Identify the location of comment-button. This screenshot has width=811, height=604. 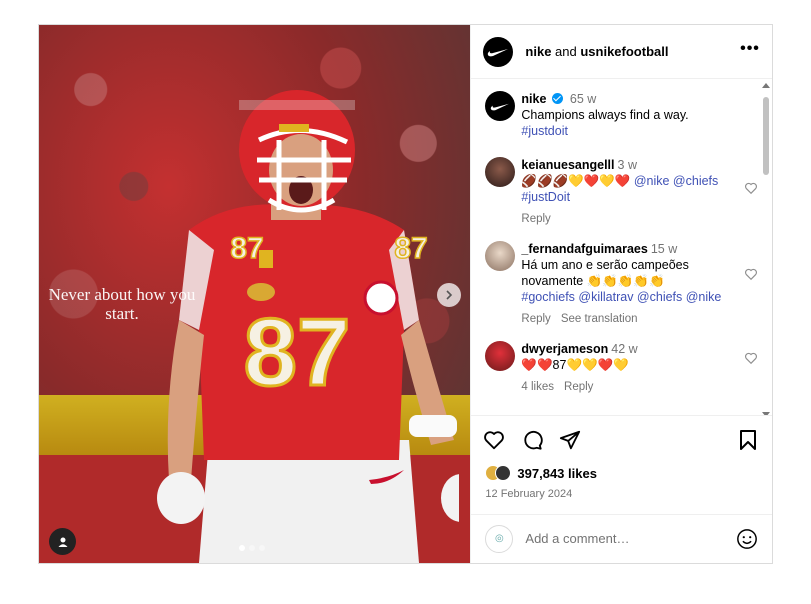
(532, 440).